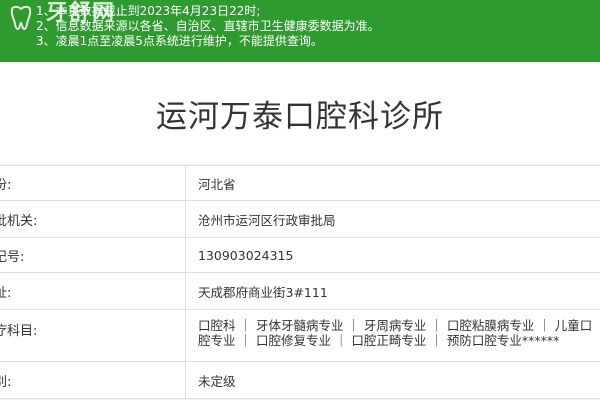 The height and width of the screenshot is (400, 600). What do you see at coordinates (300, 380) in the screenshot?
I see `detail-row-grade: 别: 未定级` at bounding box center [300, 380].